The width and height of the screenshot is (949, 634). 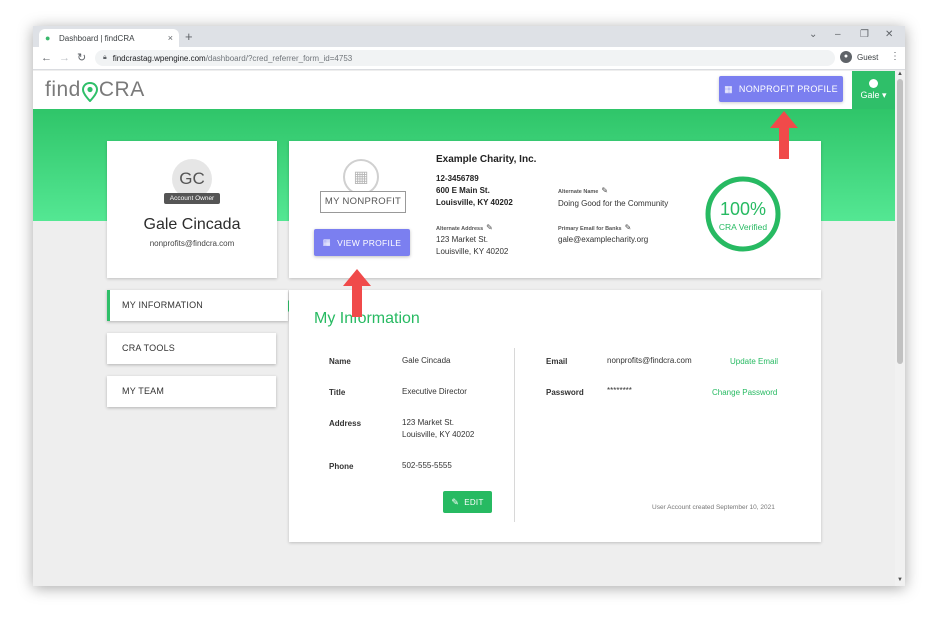 What do you see at coordinates (97, 38) in the screenshot?
I see `tab-title: Dashboard | findCRA` at bounding box center [97, 38].